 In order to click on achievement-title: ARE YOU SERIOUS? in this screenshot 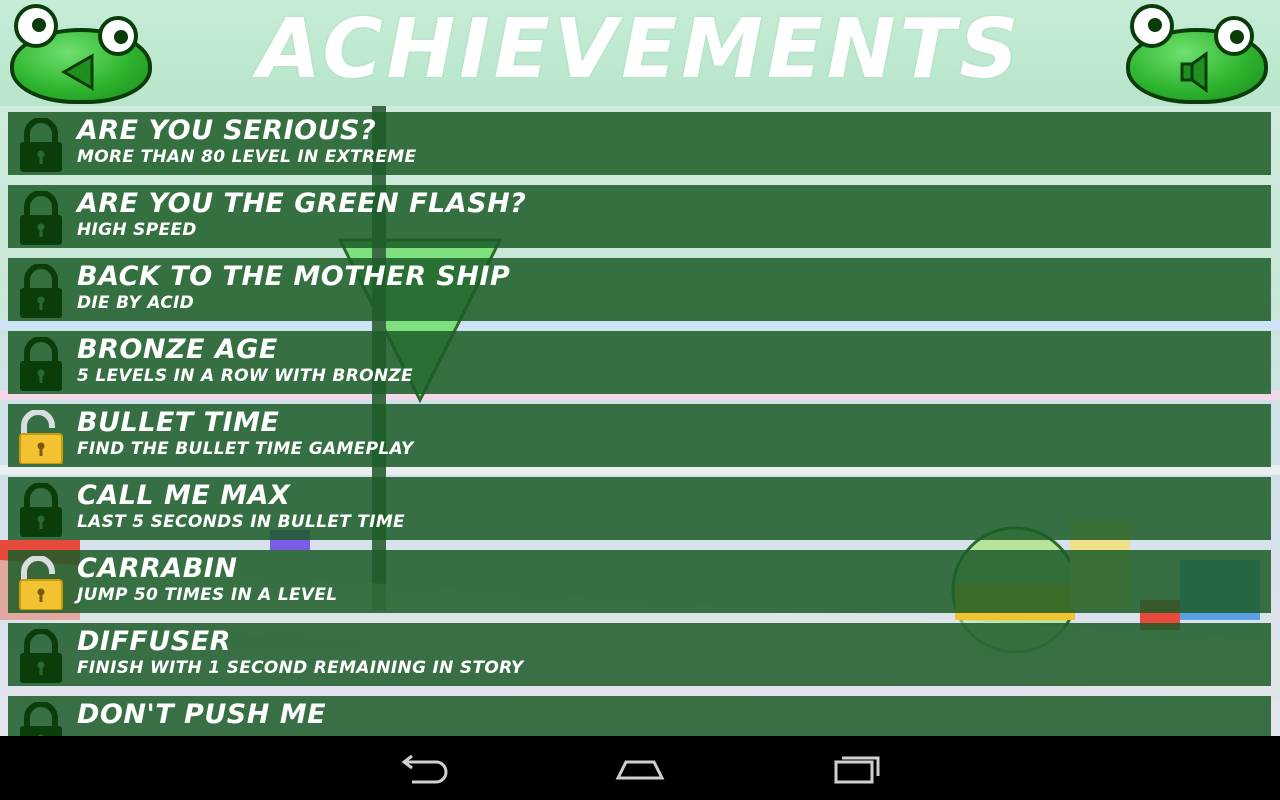, I will do `click(227, 130)`.